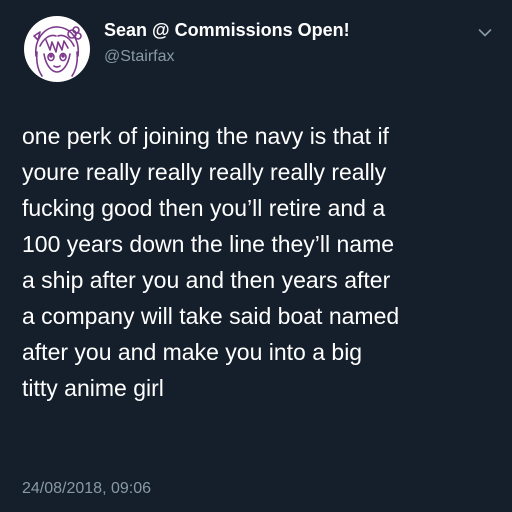  I want to click on tweet-text-line: youre really really really really really, so click(204, 172).